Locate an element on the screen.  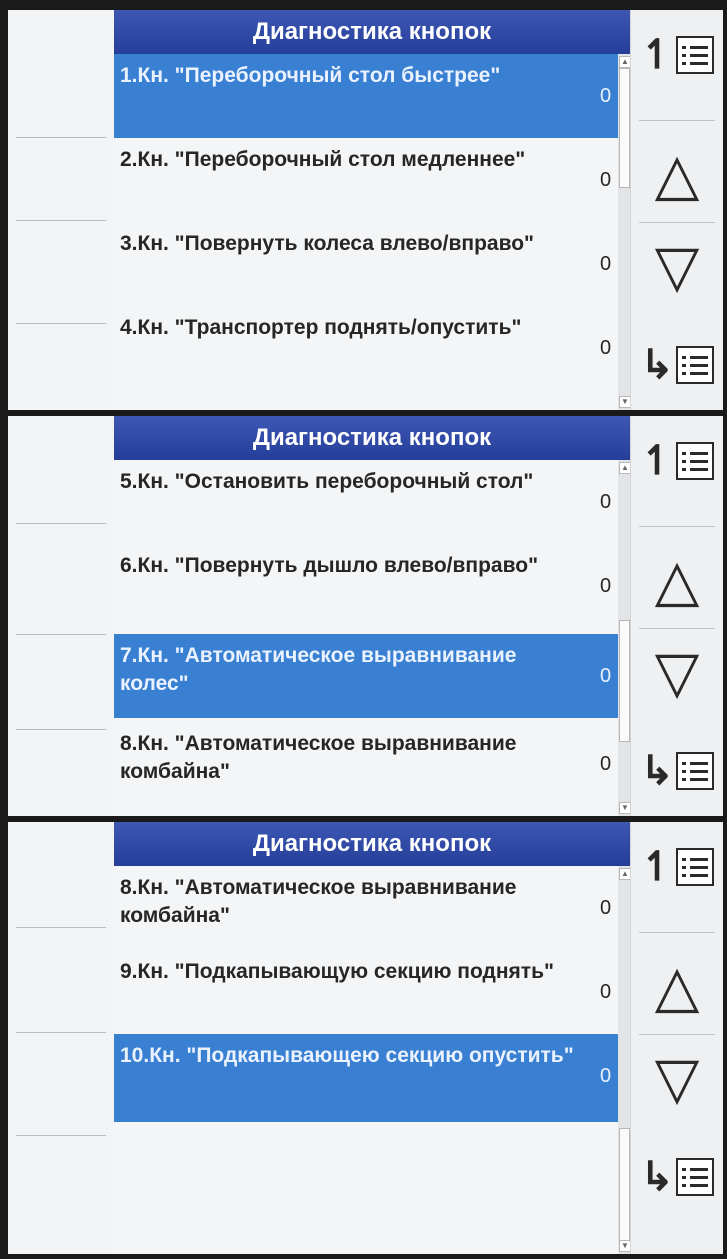
item-label: 4.Кн. "Транспортер поднять/опустить" is located at coordinates (321, 327).